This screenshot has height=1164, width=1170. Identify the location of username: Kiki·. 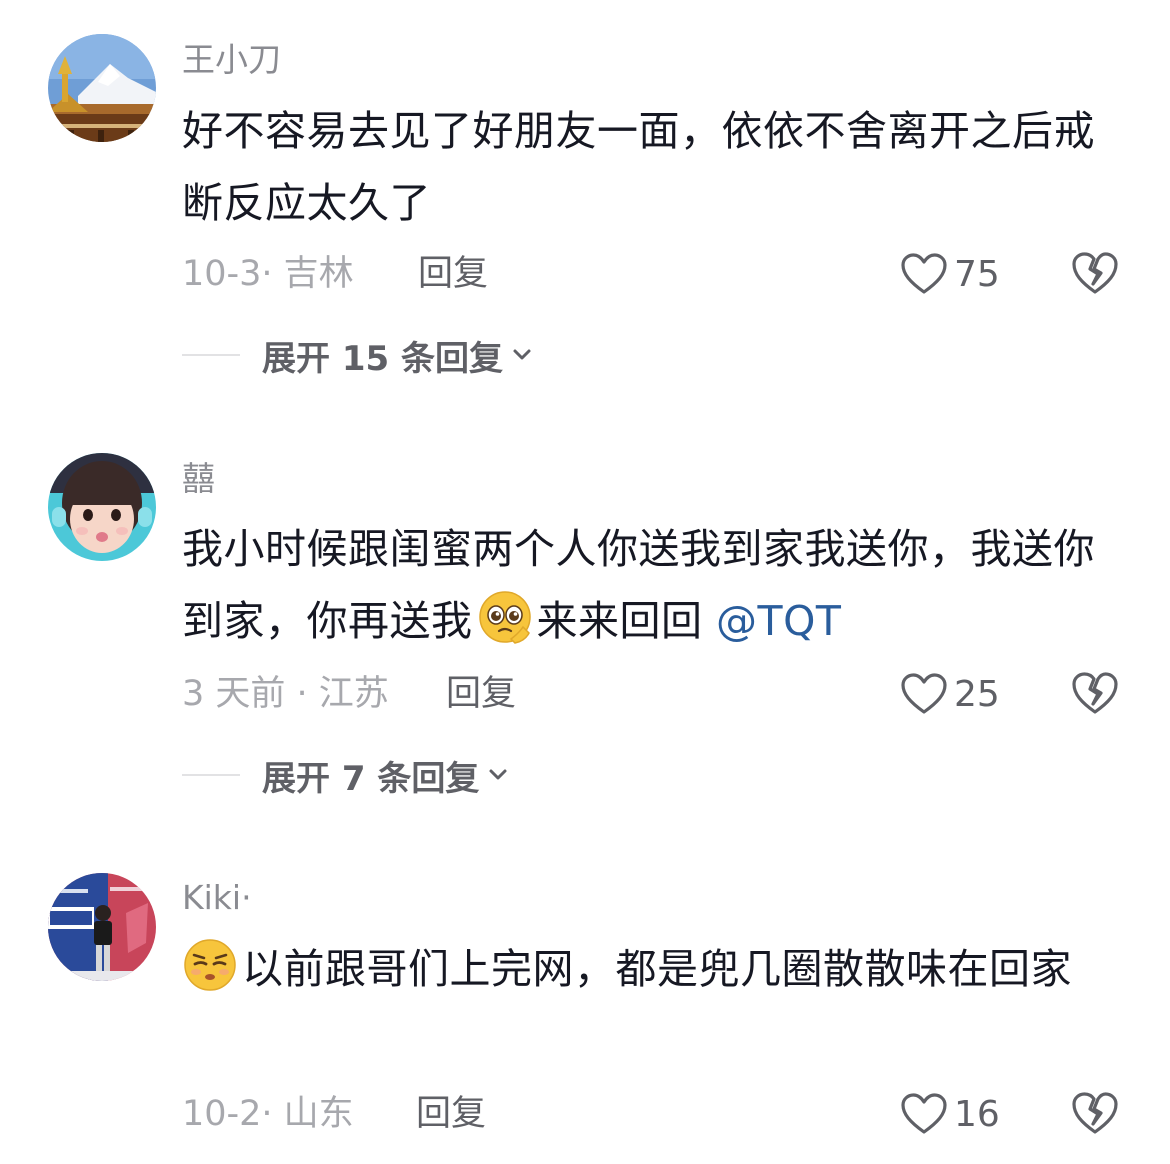
(217, 898).